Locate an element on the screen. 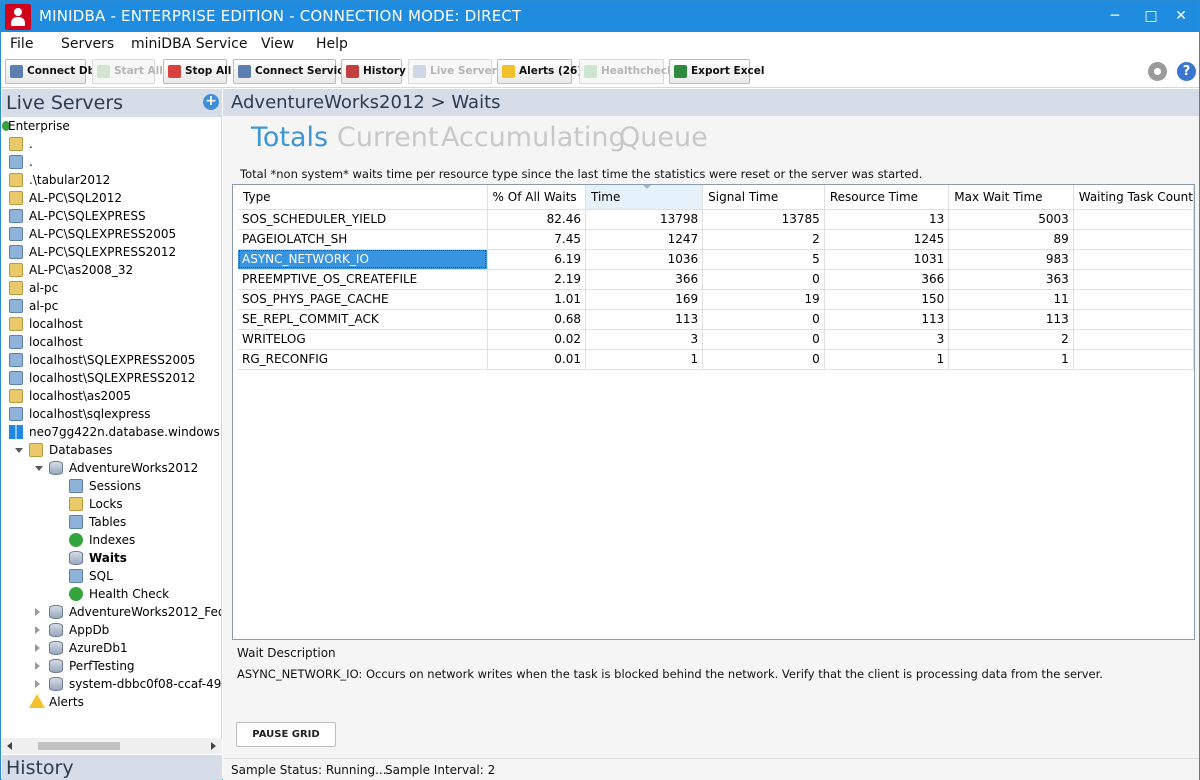  menu-help: Help is located at coordinates (332, 44).